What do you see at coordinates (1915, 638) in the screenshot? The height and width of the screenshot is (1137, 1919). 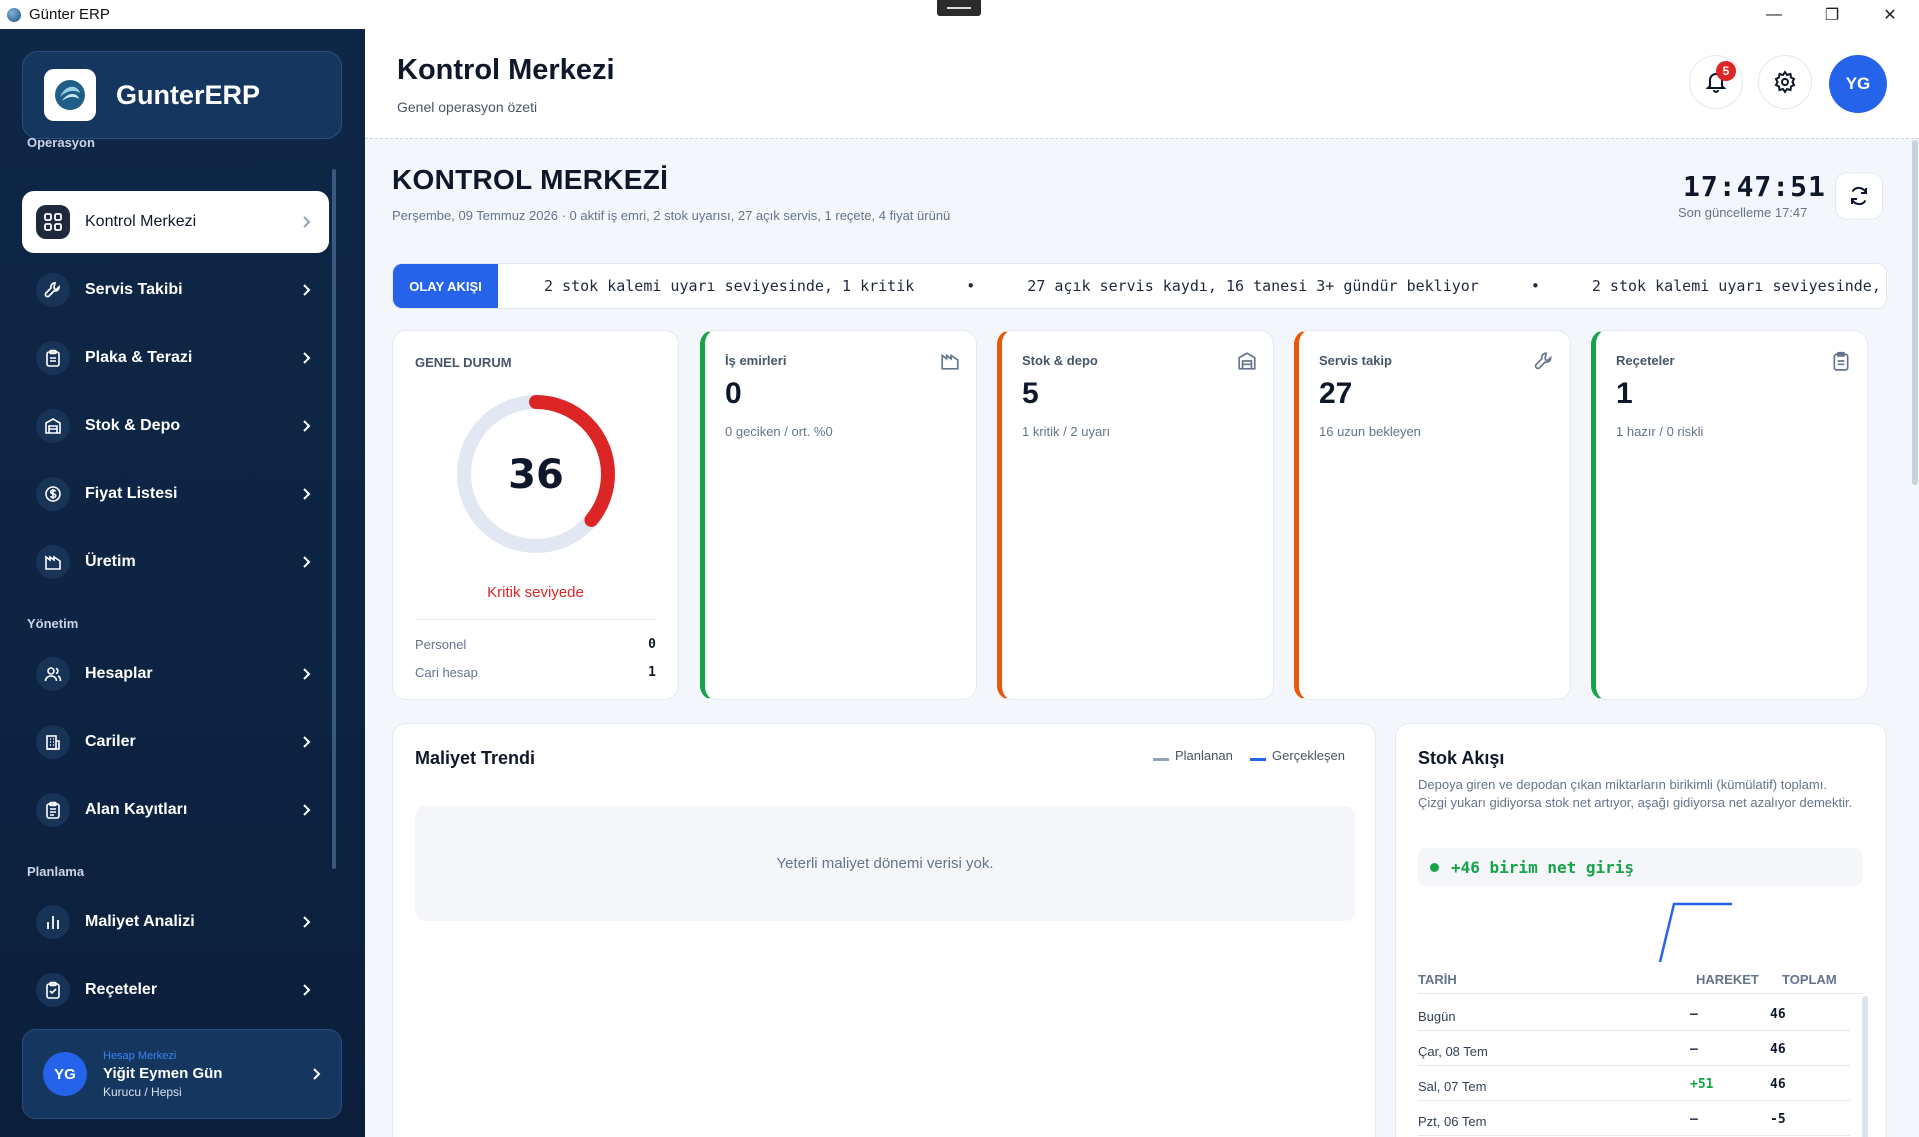 I see `main-scrollbar` at bounding box center [1915, 638].